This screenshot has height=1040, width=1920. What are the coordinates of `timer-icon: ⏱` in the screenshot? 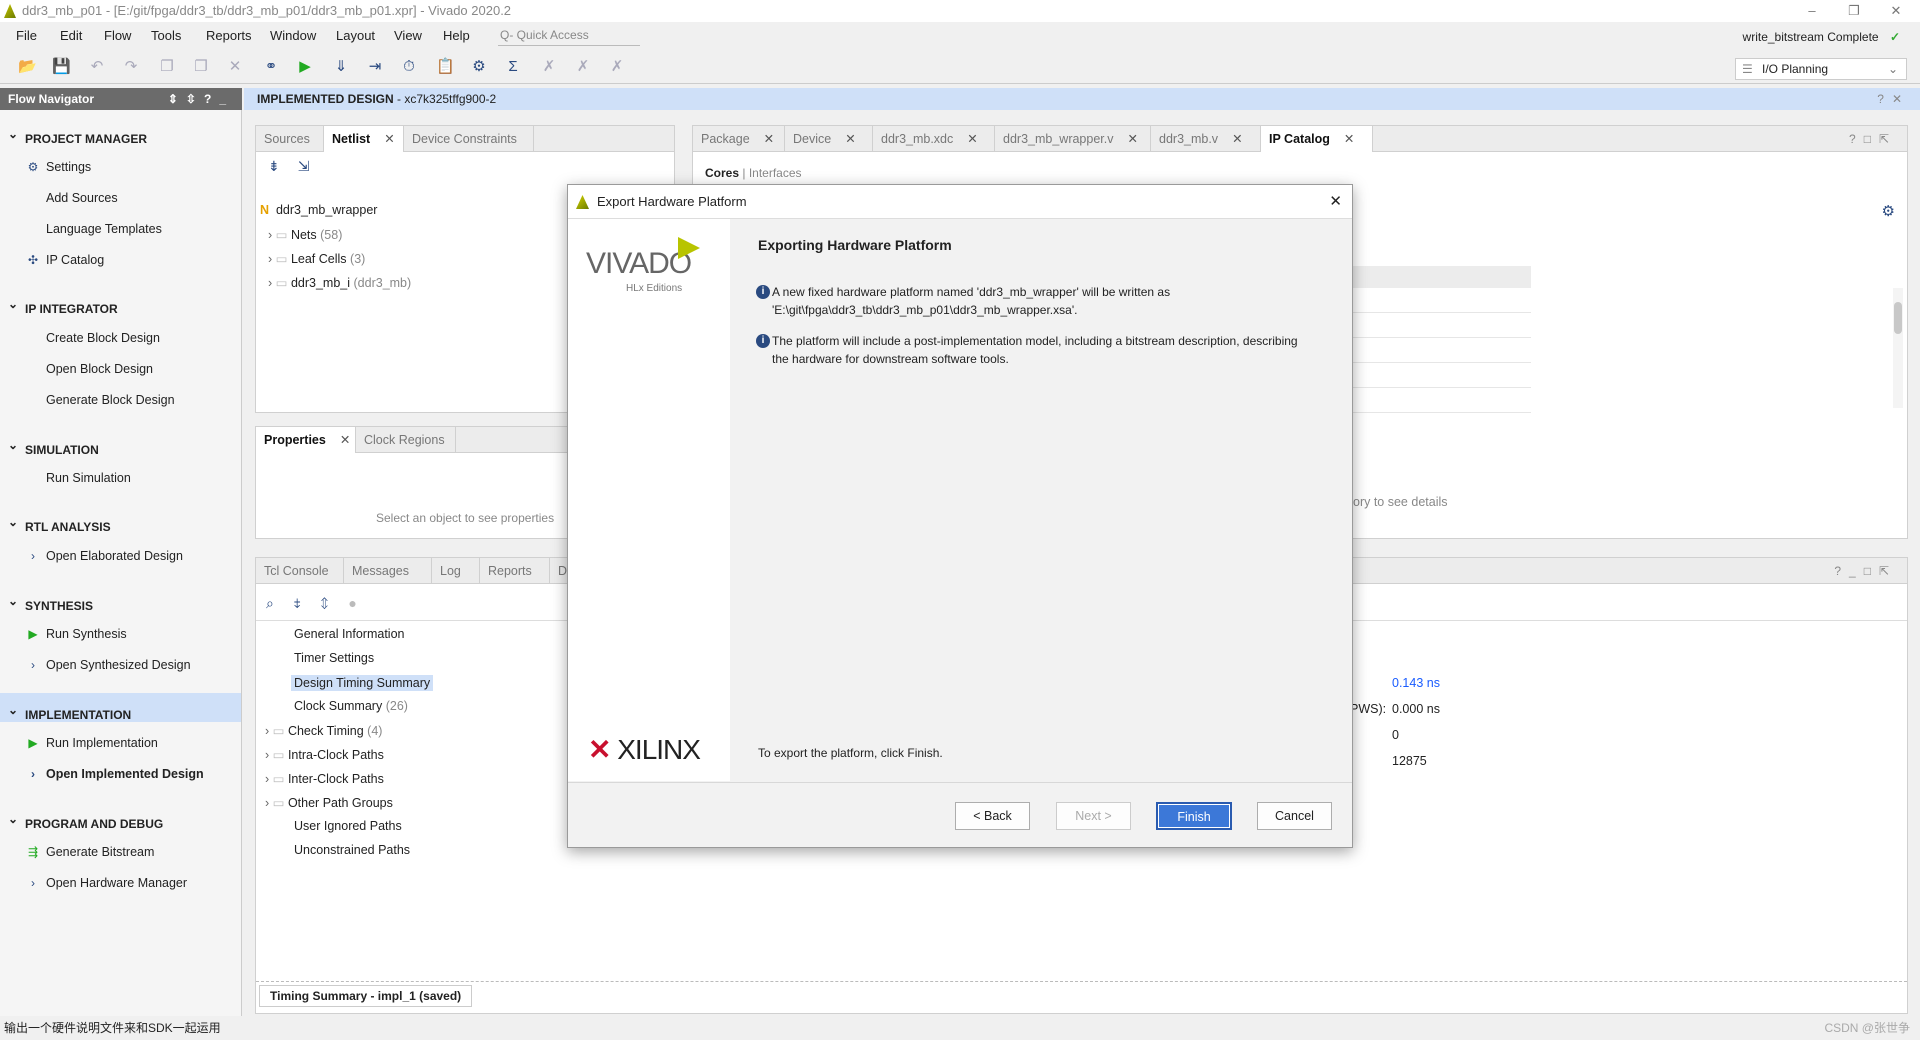 It's located at (409, 67).